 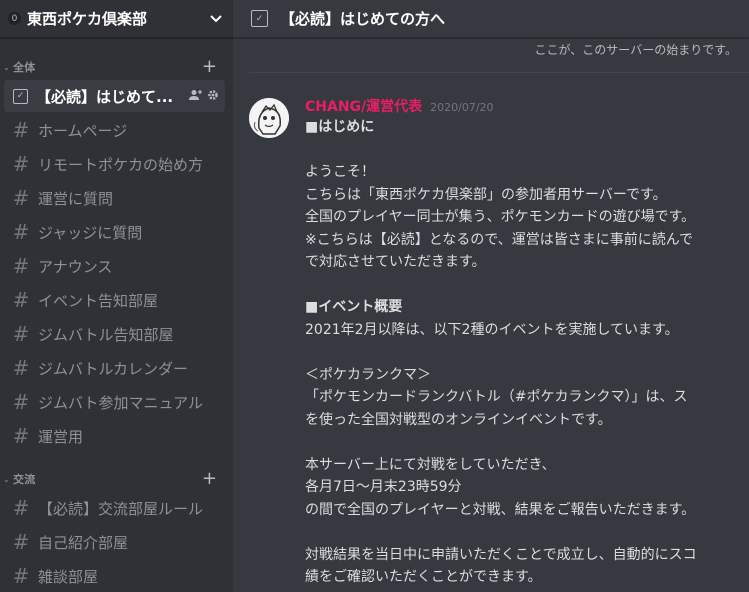 I want to click on category-header: ⌄ 全体 +, so click(x=116, y=67).